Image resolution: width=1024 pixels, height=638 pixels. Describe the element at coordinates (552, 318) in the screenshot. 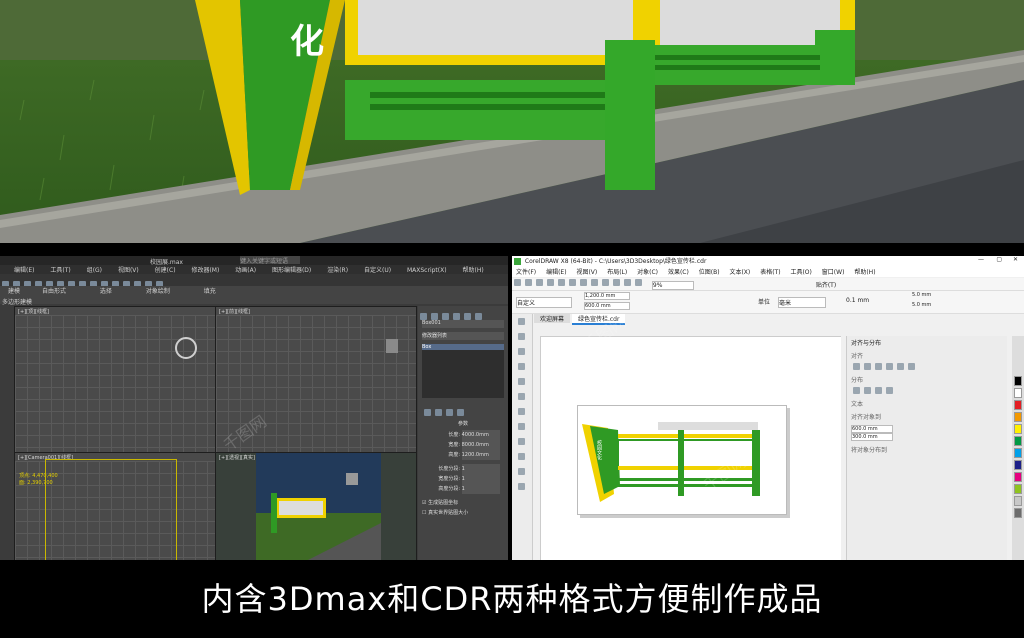

I see `tab-welcome: 欢迎屏幕` at that location.